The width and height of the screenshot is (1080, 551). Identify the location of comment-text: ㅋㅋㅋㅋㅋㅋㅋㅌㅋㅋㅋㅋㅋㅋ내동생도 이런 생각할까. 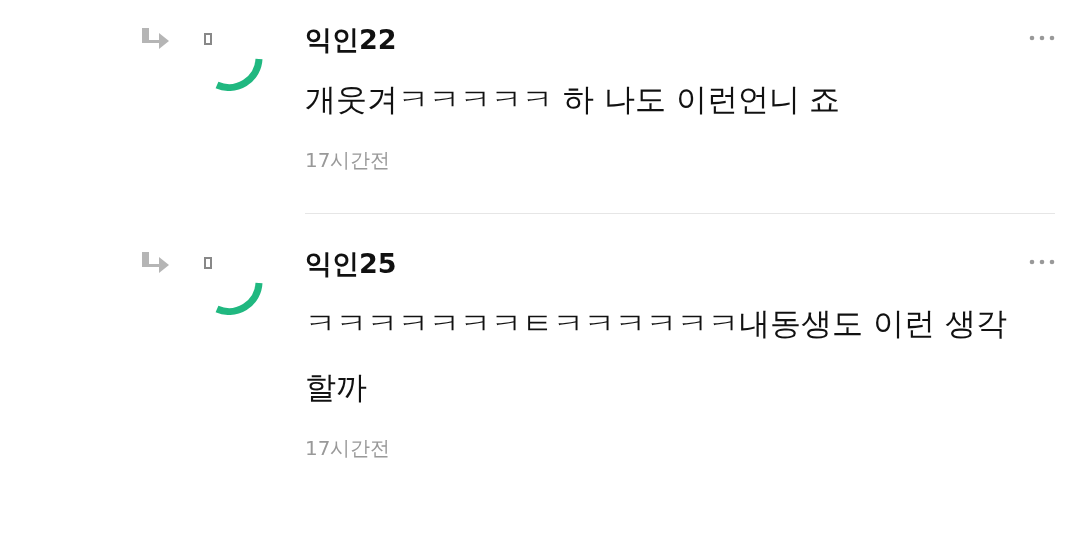
(656, 355).